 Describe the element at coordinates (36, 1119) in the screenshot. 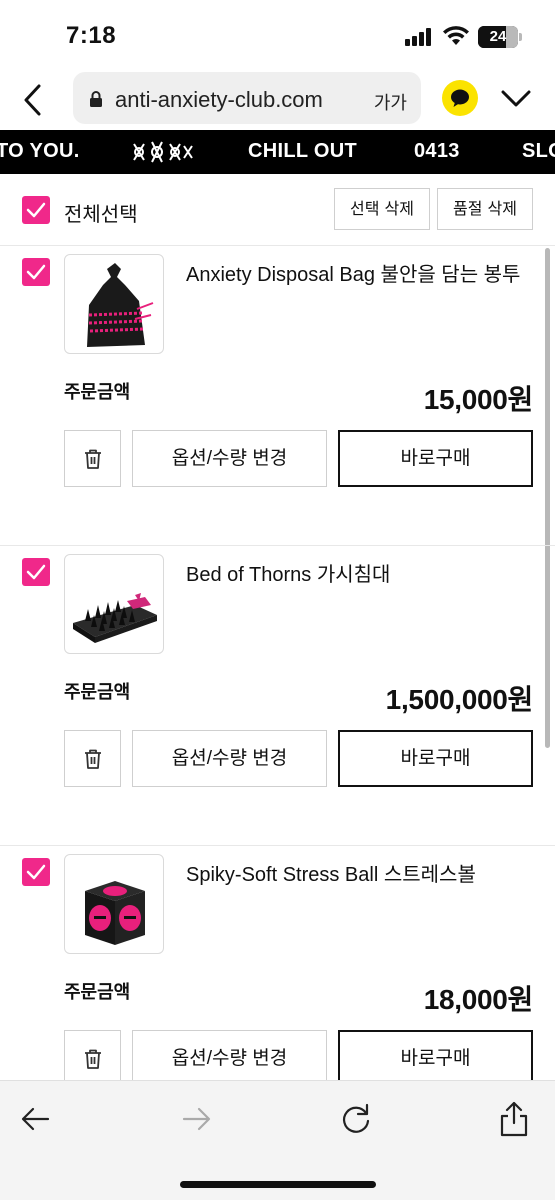

I see `arrow-left-icon` at that location.